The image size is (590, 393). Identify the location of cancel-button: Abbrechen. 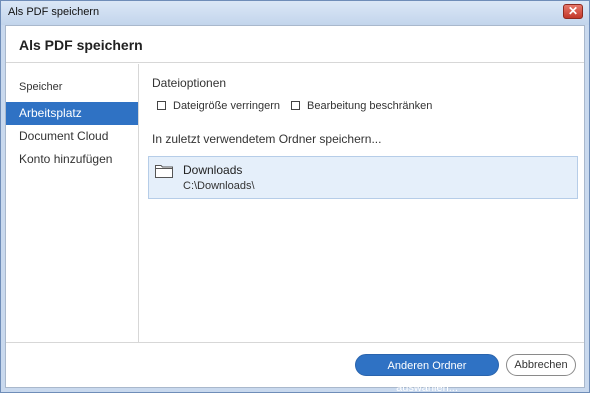
(541, 365).